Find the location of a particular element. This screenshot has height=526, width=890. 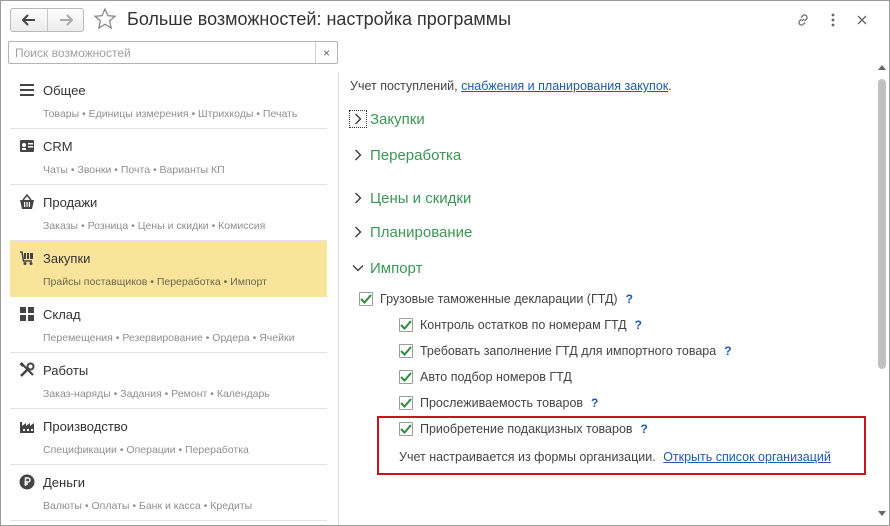

sidebar-item-label: Общее is located at coordinates (64, 90).